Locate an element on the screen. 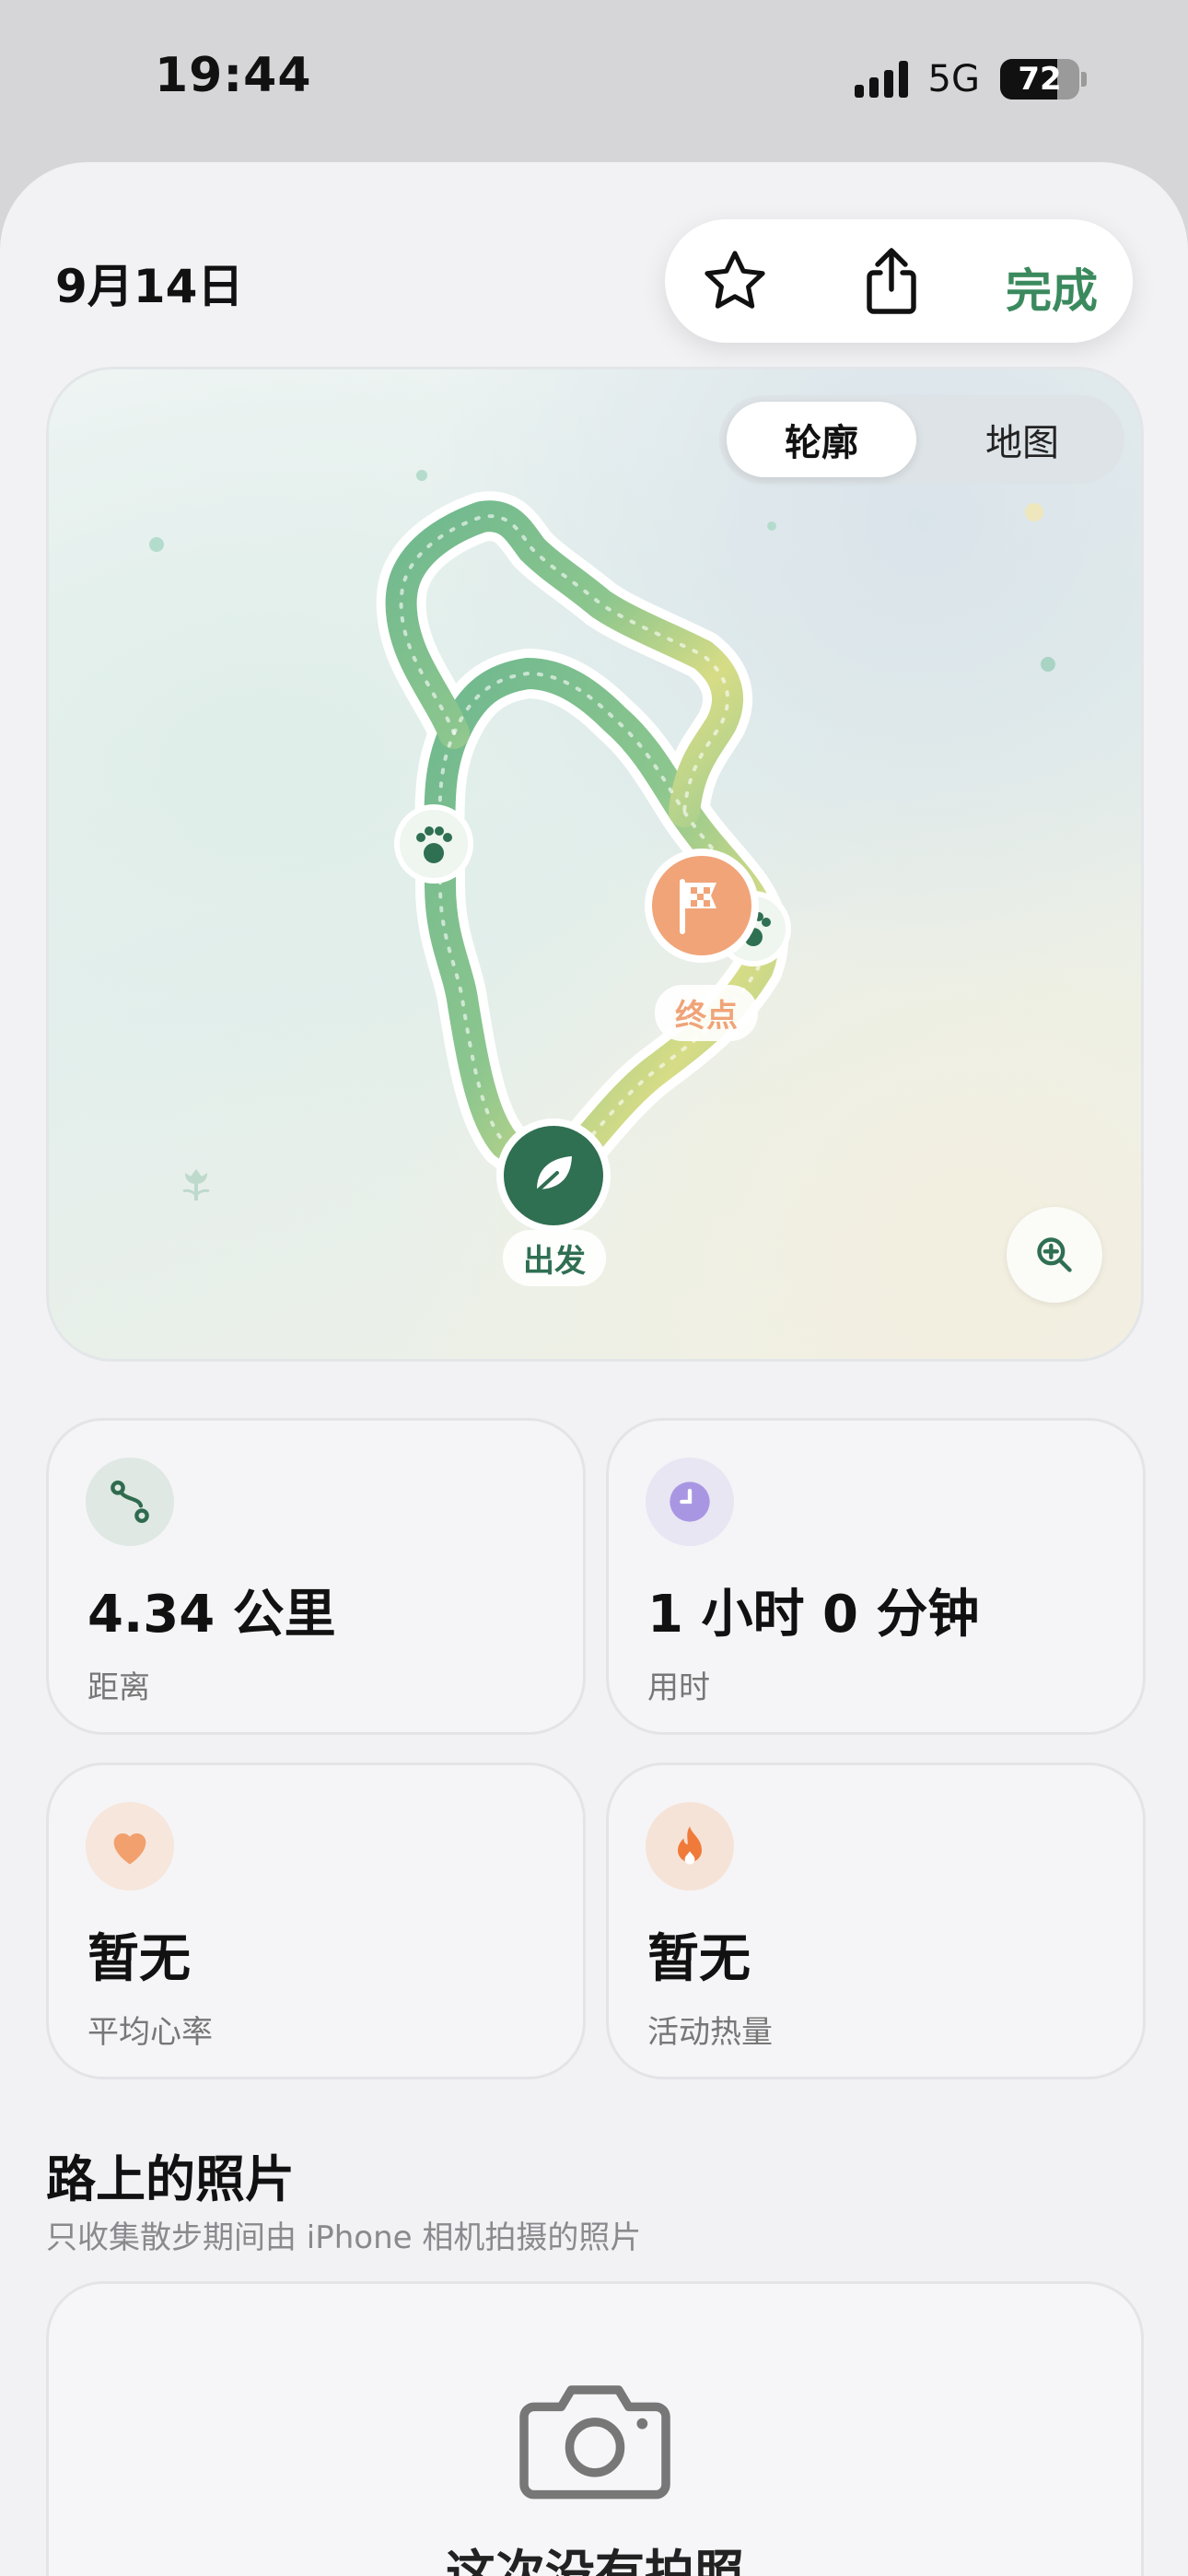 This screenshot has height=2576, width=1188. header-toolbar: 完成 is located at coordinates (899, 281).